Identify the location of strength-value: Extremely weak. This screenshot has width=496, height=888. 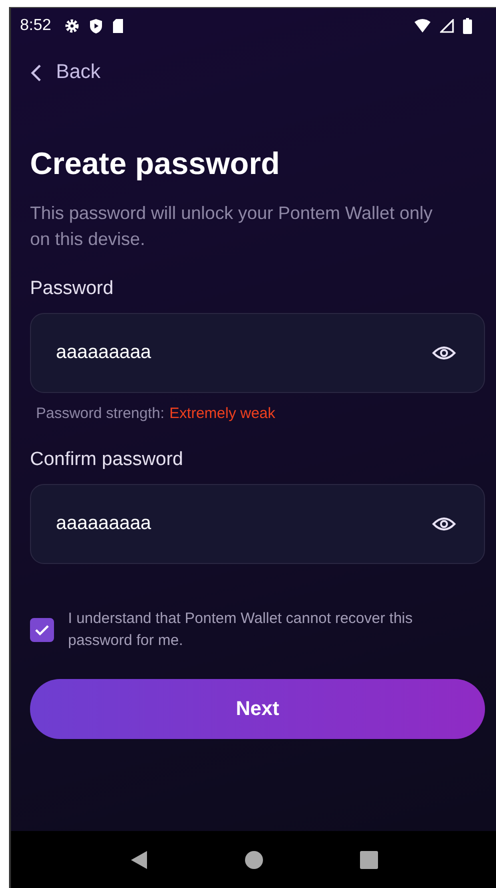
(222, 413).